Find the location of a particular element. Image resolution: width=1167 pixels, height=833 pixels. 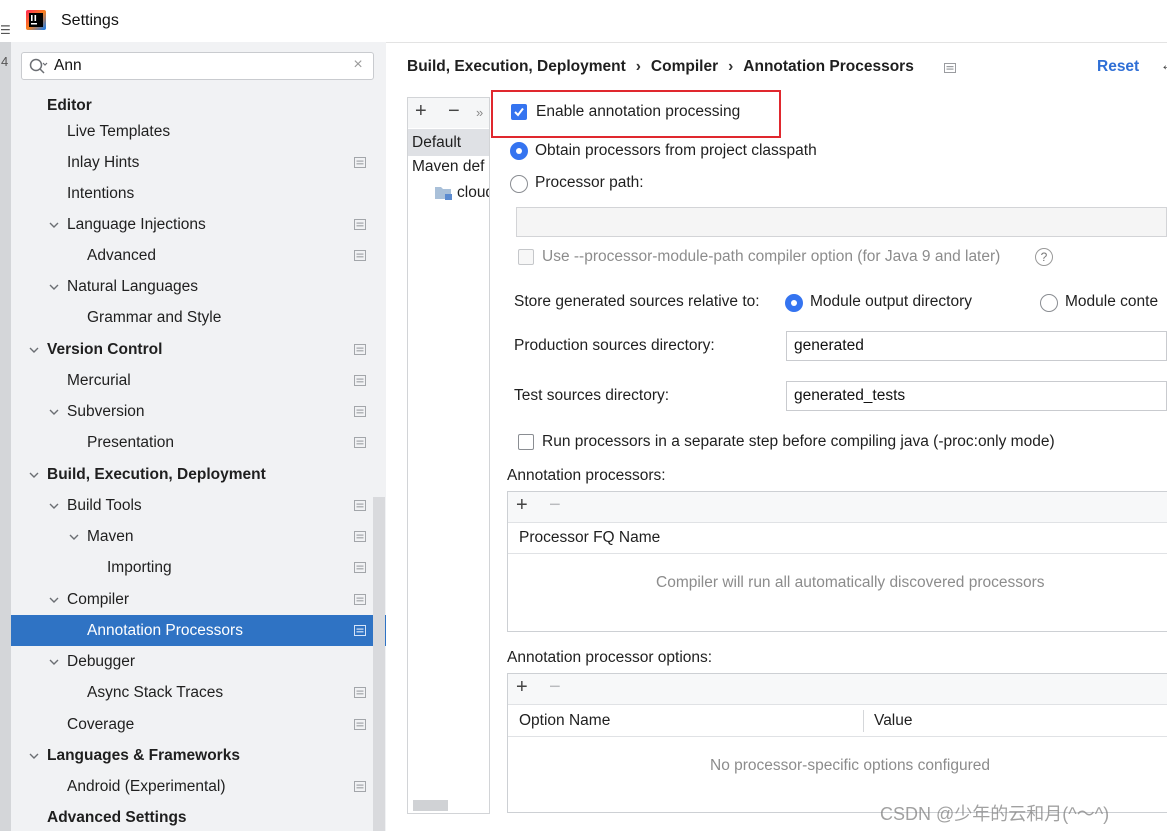

sidebar-item-advanced: Advanced is located at coordinates (198, 255).